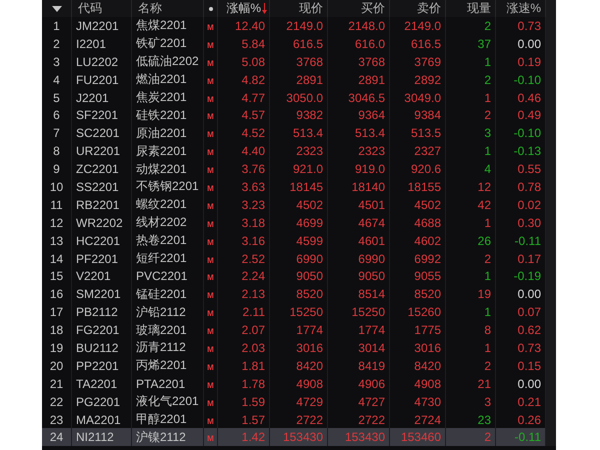  I want to click on last-price: 4908, so click(309, 383).